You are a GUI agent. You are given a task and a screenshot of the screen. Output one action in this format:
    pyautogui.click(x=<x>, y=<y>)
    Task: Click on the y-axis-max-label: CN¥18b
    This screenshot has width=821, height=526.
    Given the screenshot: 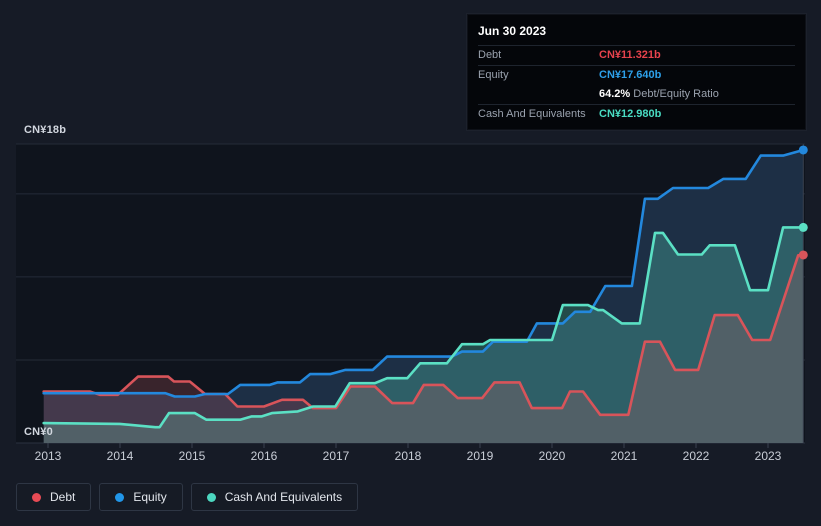 What is the action you would take?
    pyautogui.click(x=45, y=130)
    